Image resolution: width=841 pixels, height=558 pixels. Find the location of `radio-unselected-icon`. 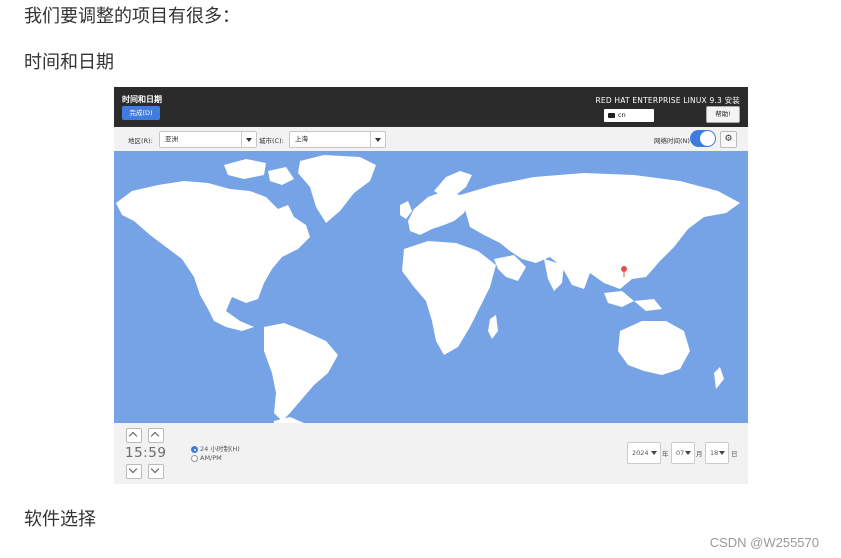

radio-unselected-icon is located at coordinates (194, 458).